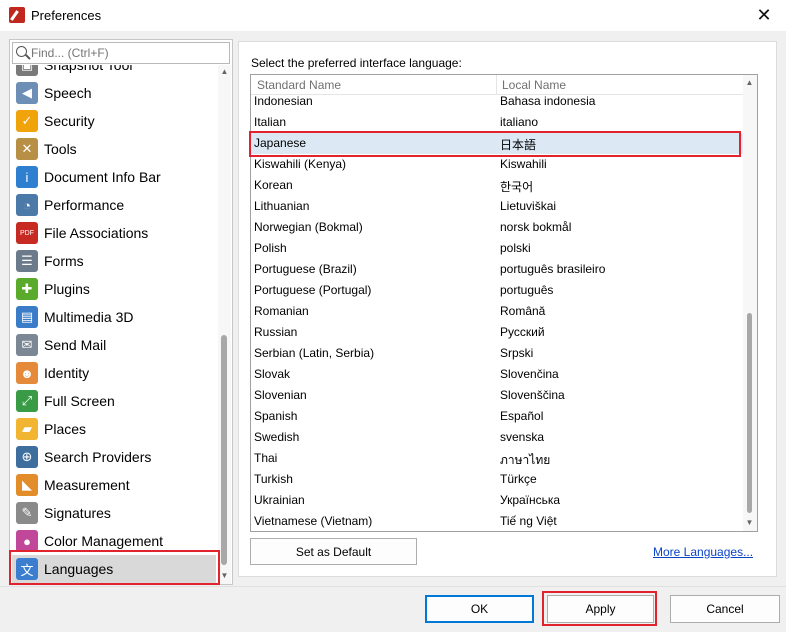  What do you see at coordinates (114, 457) in the screenshot?
I see `sidebar-item-search-providers: ⊕ Search Providers` at bounding box center [114, 457].